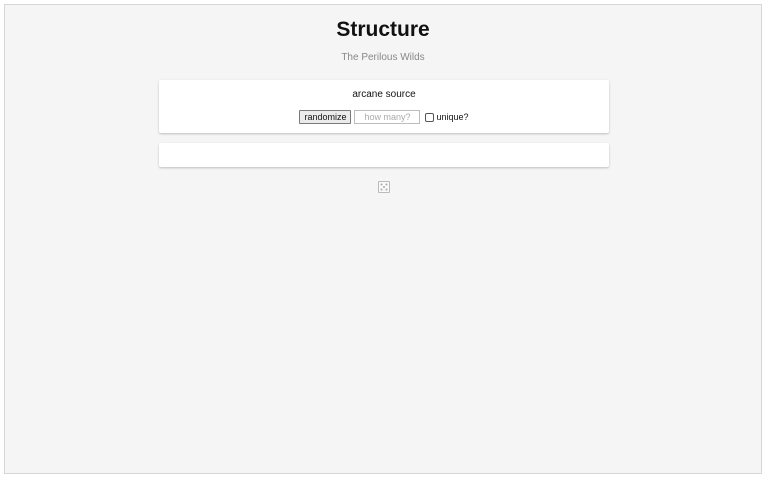 The width and height of the screenshot is (768, 480). What do you see at coordinates (430, 117) in the screenshot?
I see `unique-checkbox` at bounding box center [430, 117].